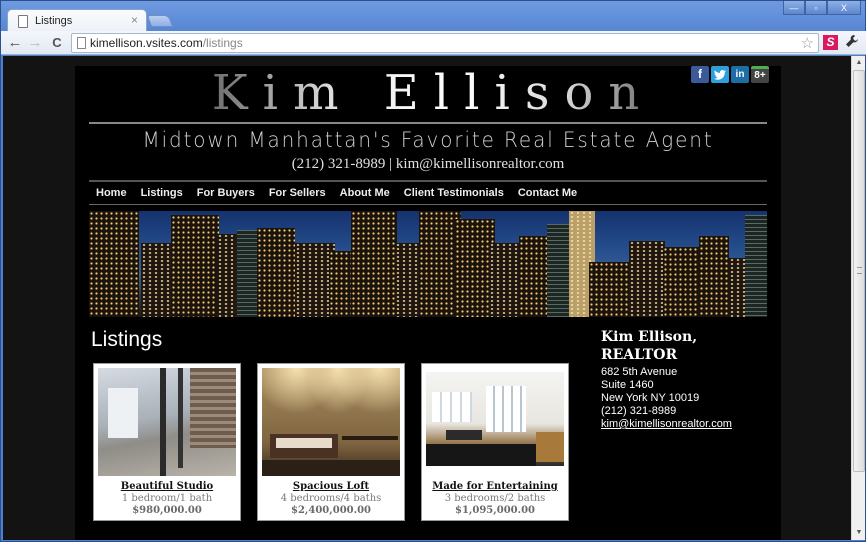 Image resolution: width=866 pixels, height=542 pixels. Describe the element at coordinates (331, 486) in the screenshot. I see `listing-name: Spacious Loft` at that location.